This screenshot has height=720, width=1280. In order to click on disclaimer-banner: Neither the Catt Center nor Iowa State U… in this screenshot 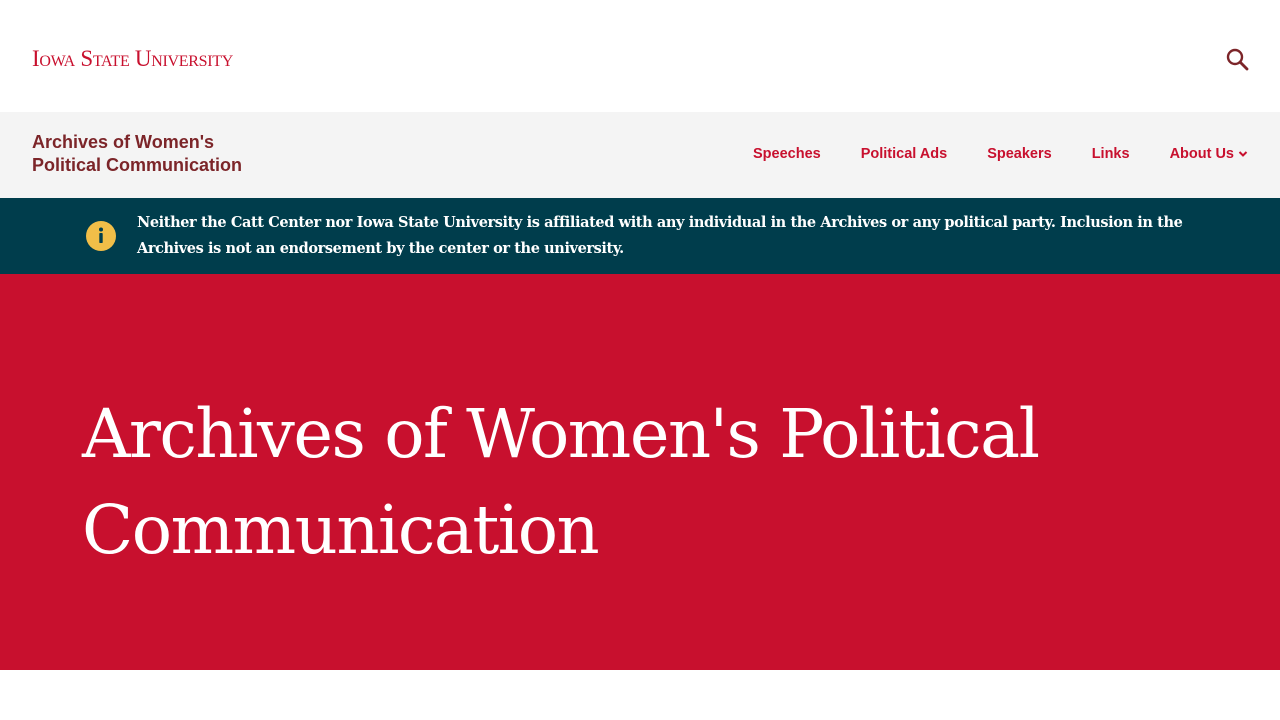, I will do `click(640, 236)`.